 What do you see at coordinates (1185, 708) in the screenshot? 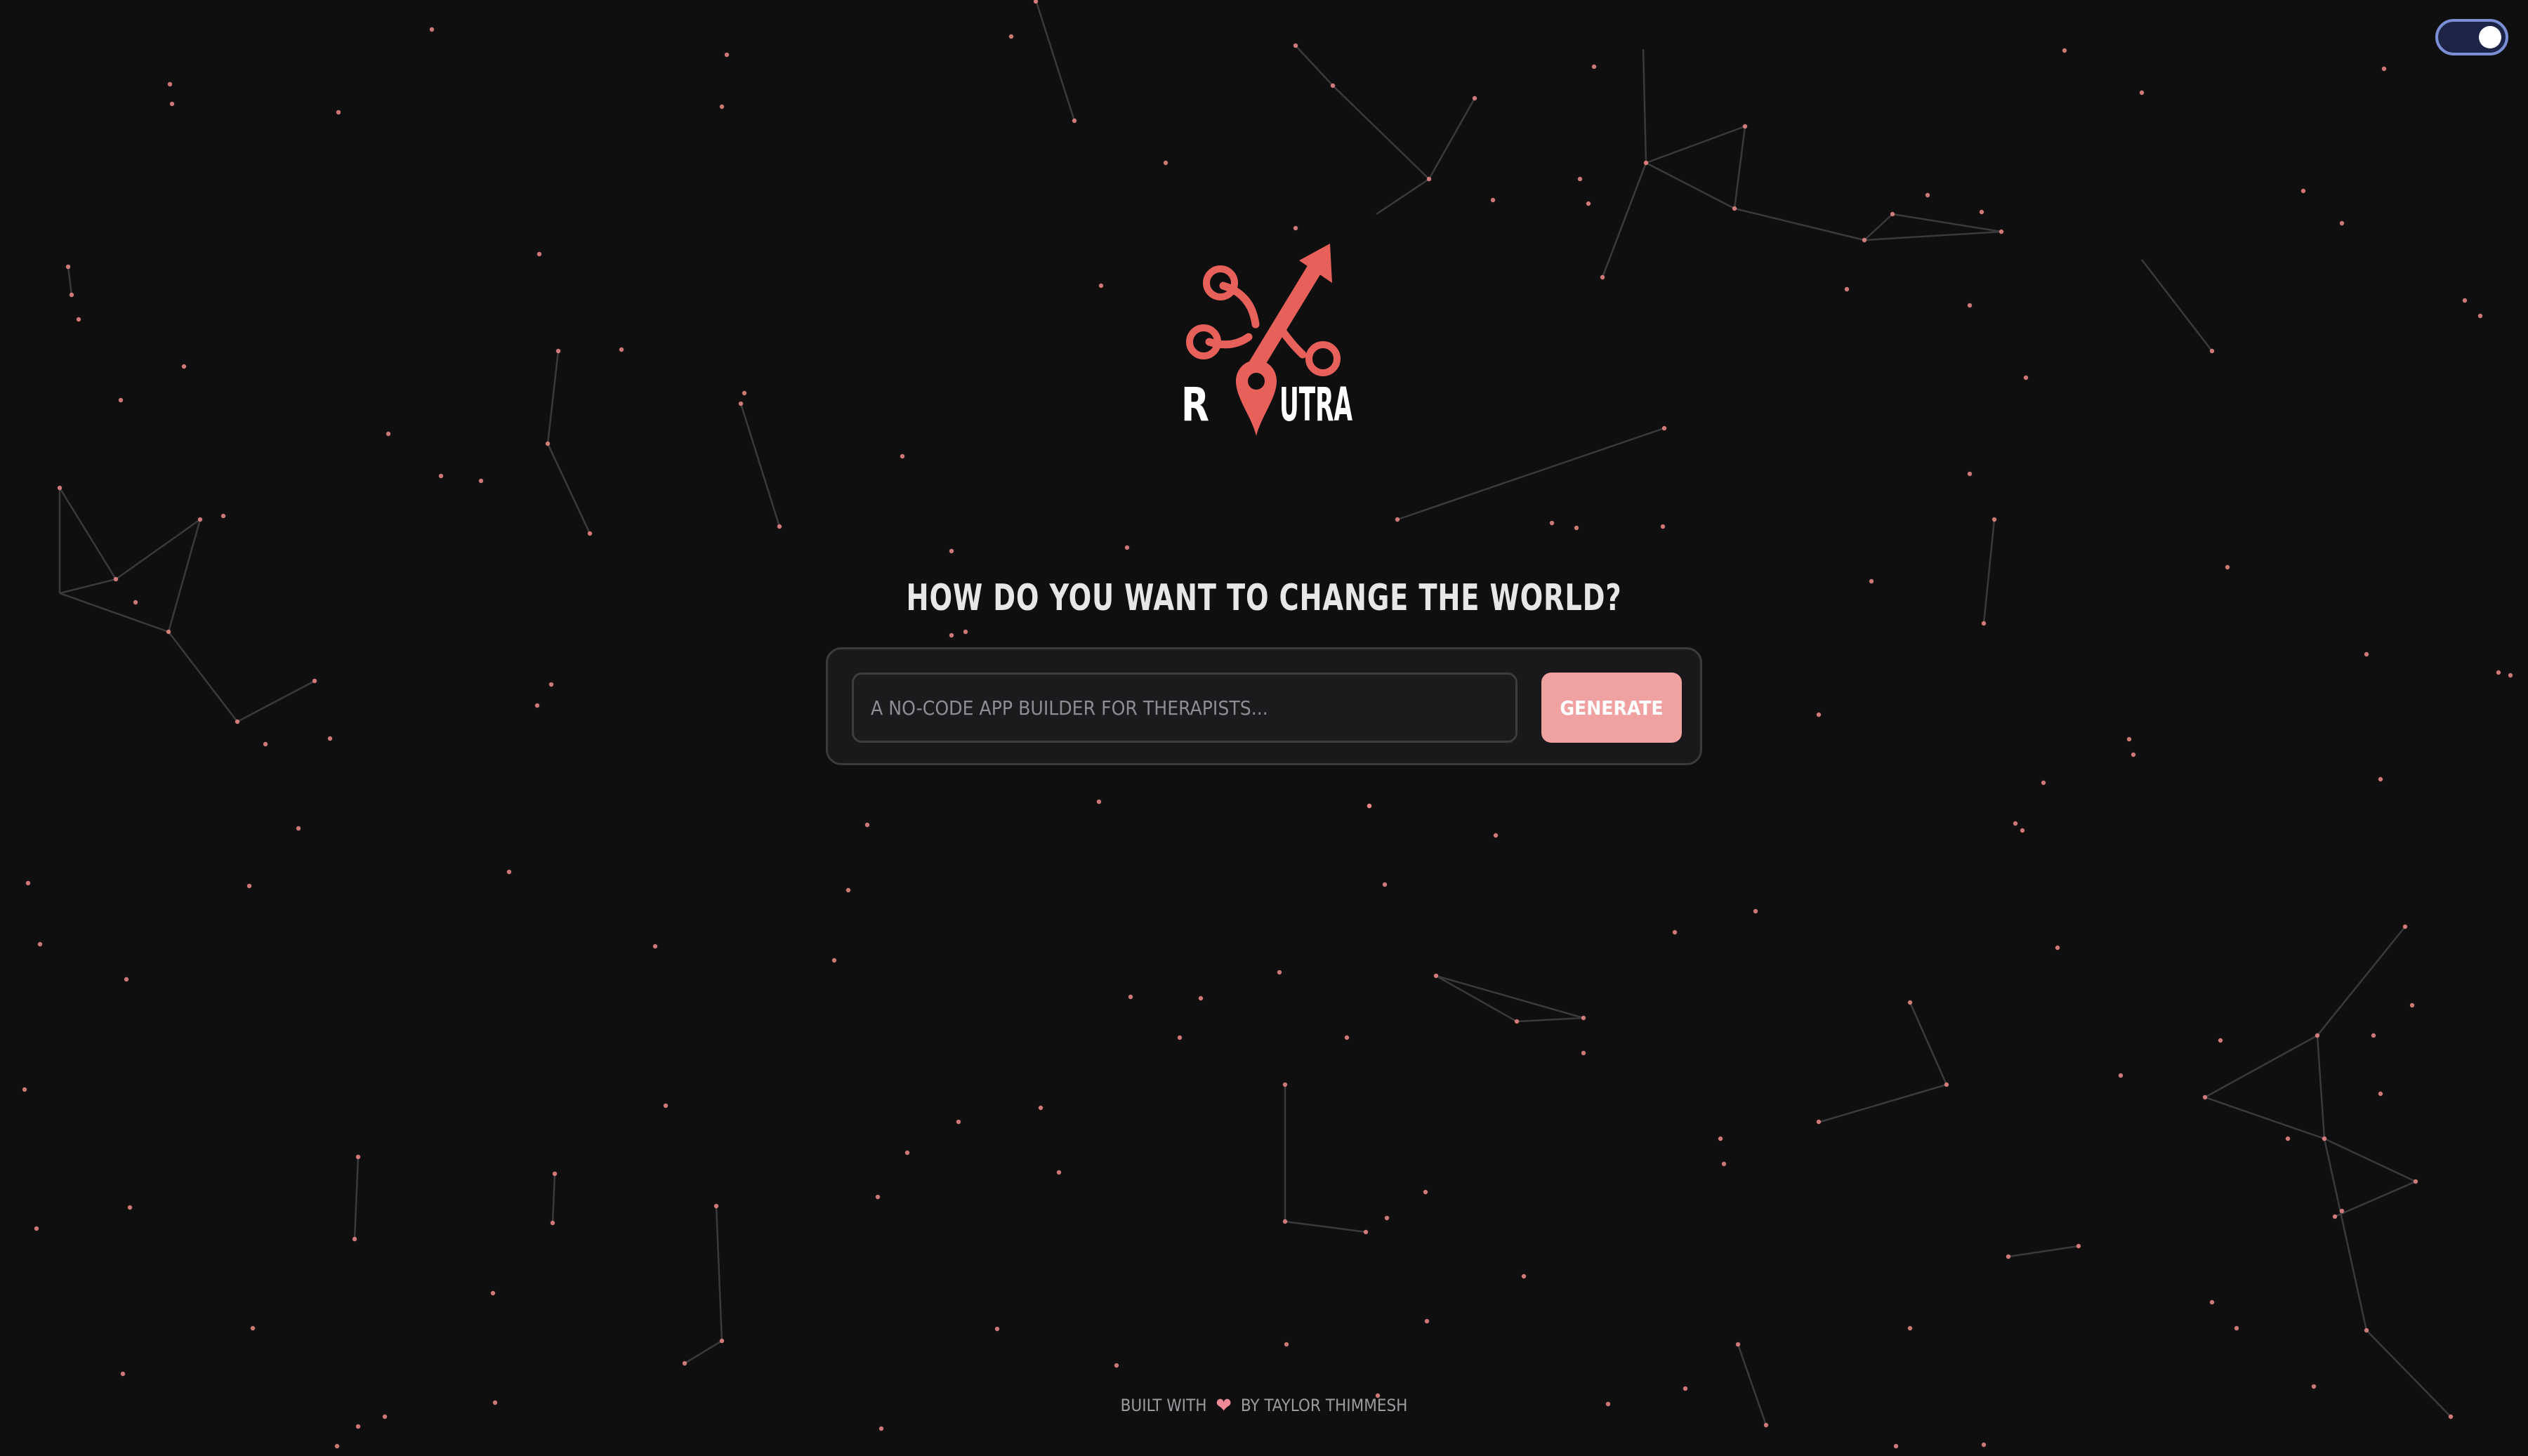
I see `idea-input` at bounding box center [1185, 708].